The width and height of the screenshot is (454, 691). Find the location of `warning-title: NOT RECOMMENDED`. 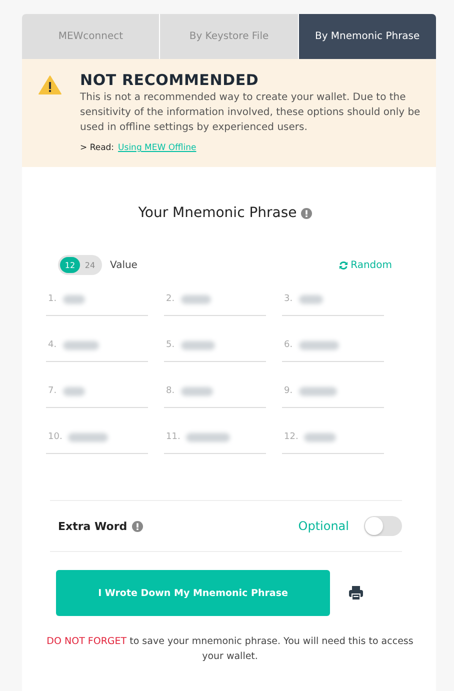

warning-title: NOT RECOMMENDED is located at coordinates (170, 80).